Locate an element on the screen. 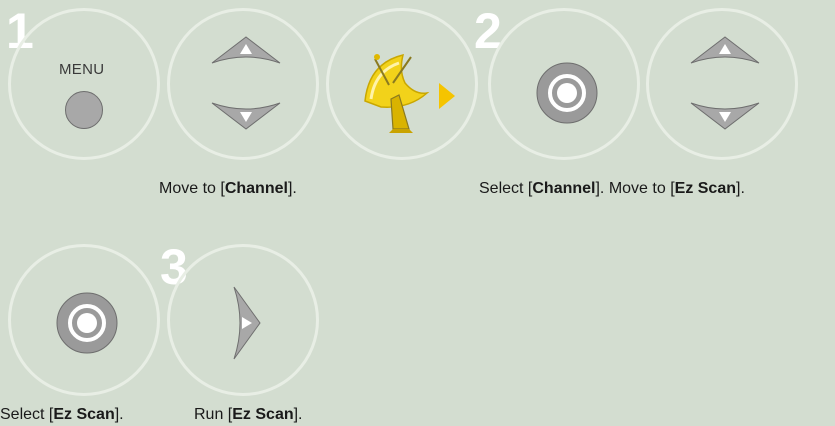 Image resolution: width=835 pixels, height=426 pixels. caption-move-to-channel: Move to [Channel]. is located at coordinates (228, 189).